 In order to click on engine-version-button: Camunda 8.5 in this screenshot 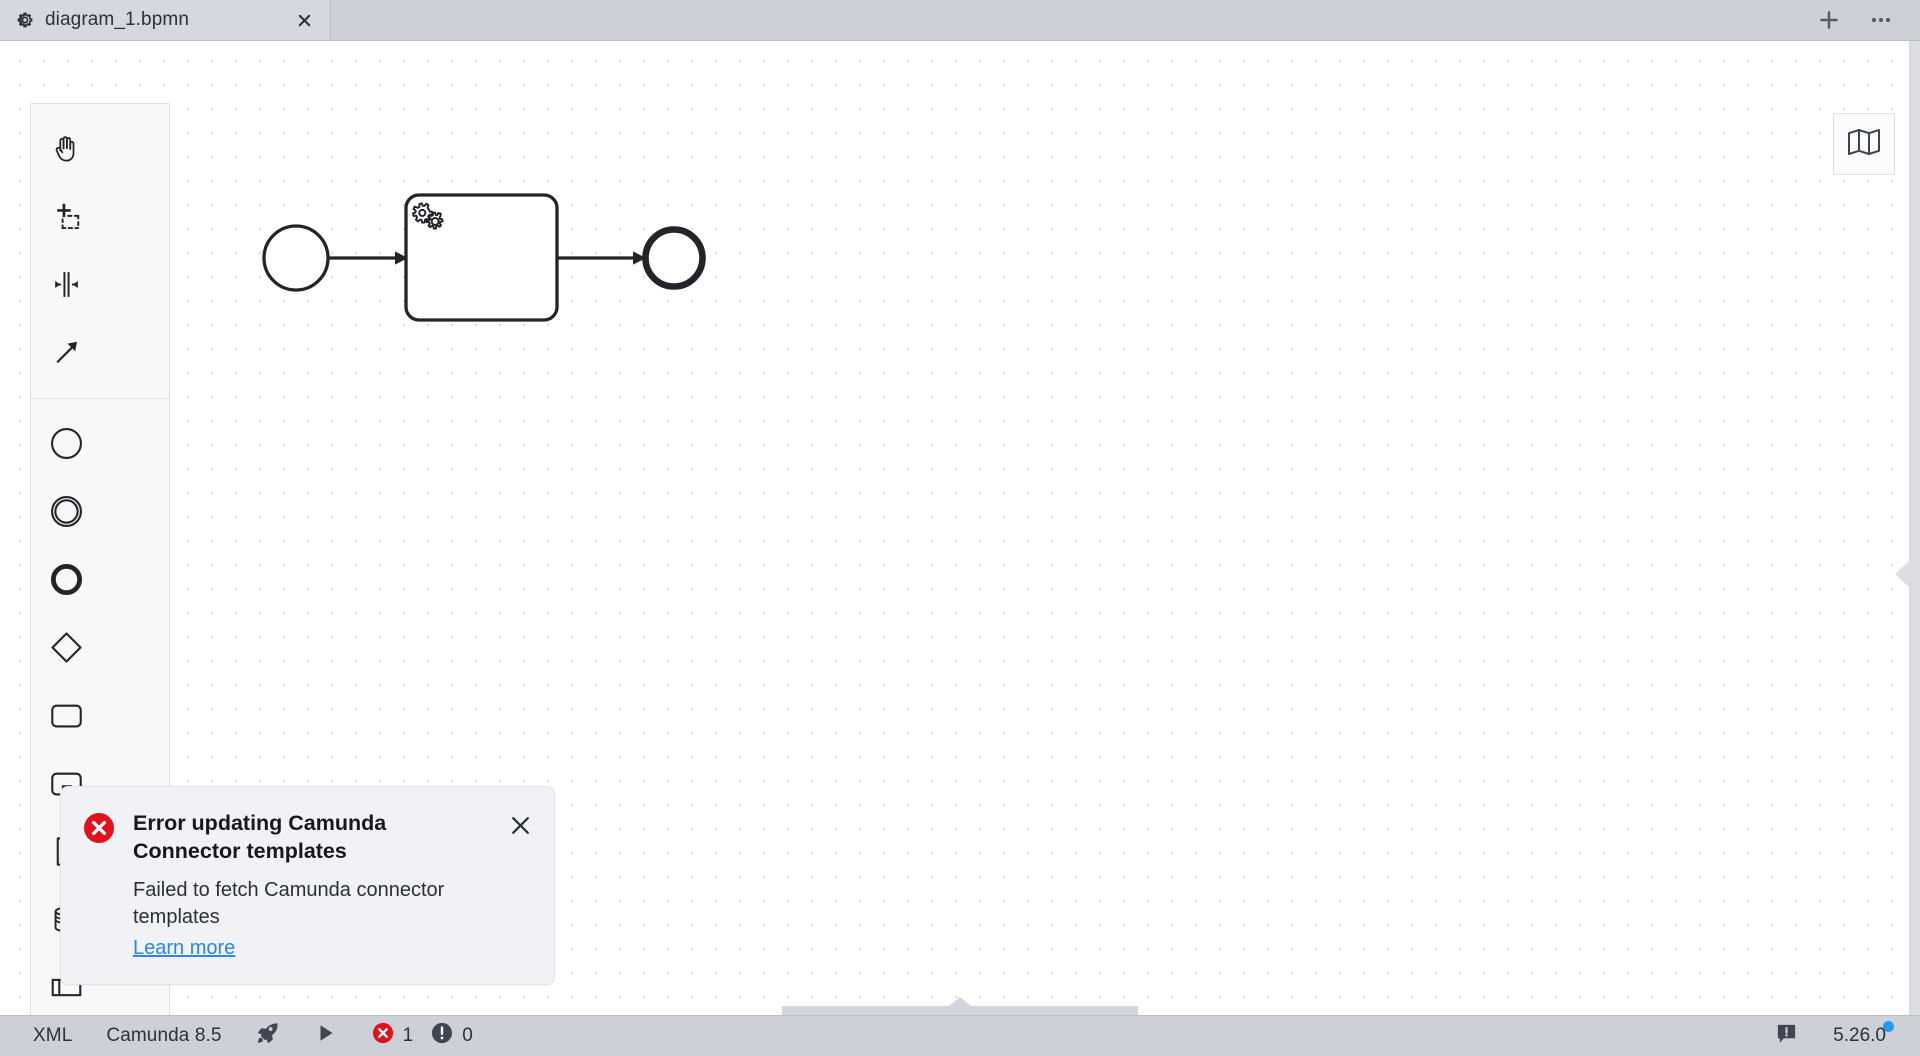, I will do `click(163, 1036)`.